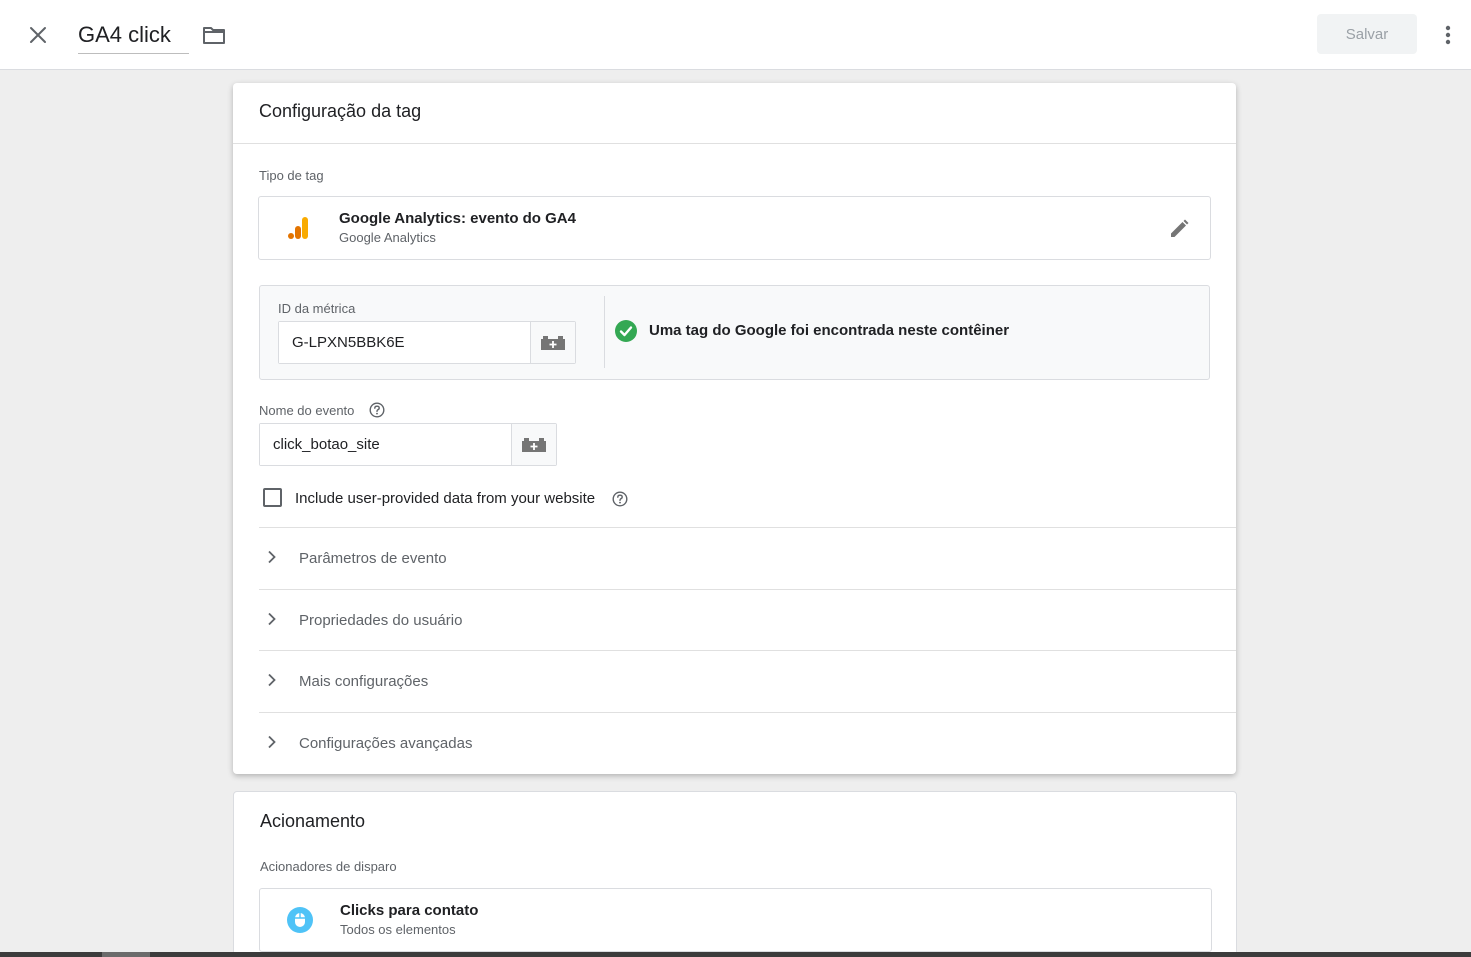 The width and height of the screenshot is (1471, 957). I want to click on folder-icon, so click(214, 35).